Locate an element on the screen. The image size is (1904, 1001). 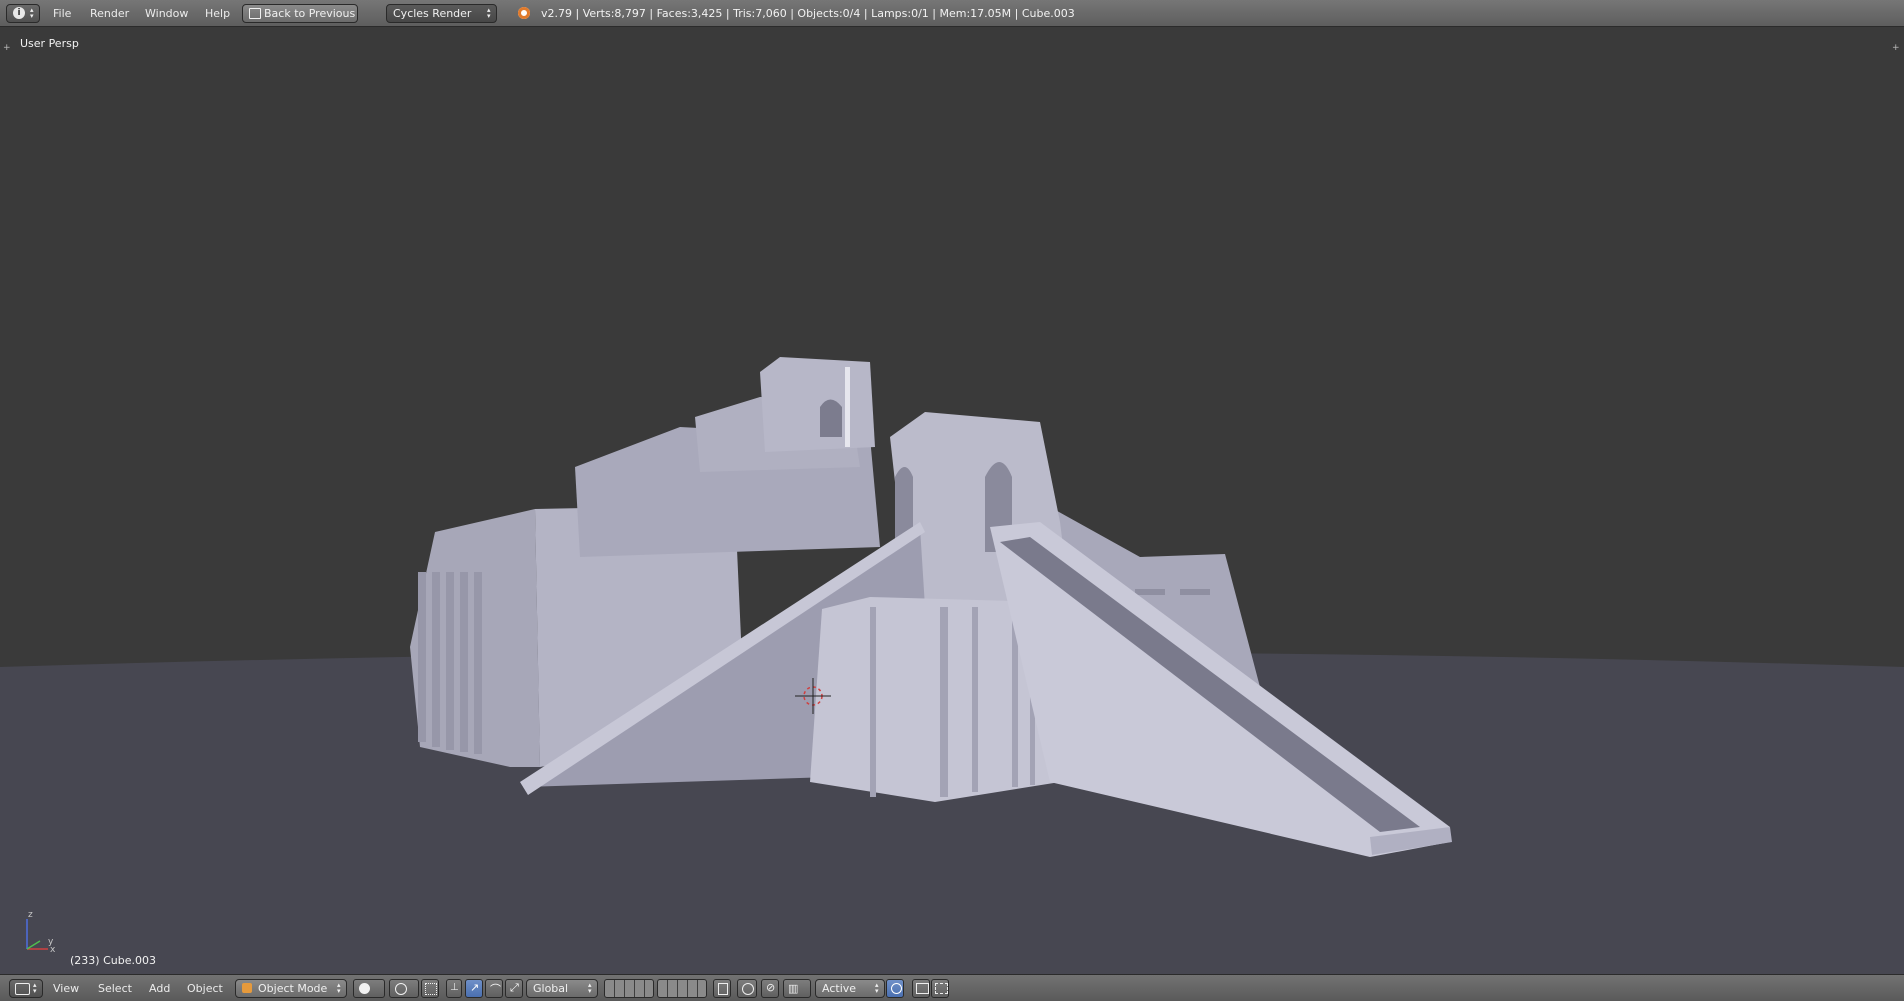
translate-manipulator-button: ↗ is located at coordinates (474, 988).